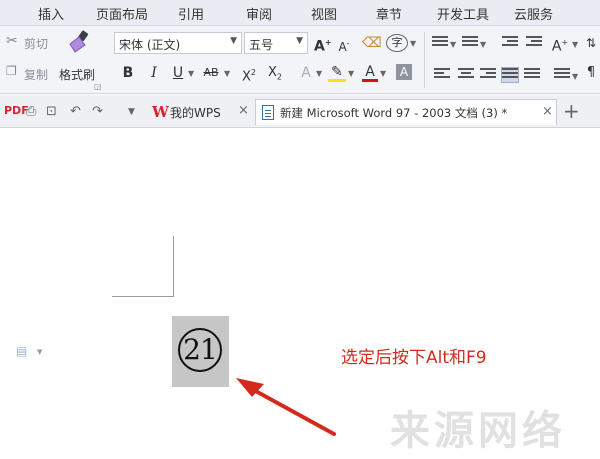 Image resolution: width=600 pixels, height=459 pixels. I want to click on align-center-icon, so click(466, 75).